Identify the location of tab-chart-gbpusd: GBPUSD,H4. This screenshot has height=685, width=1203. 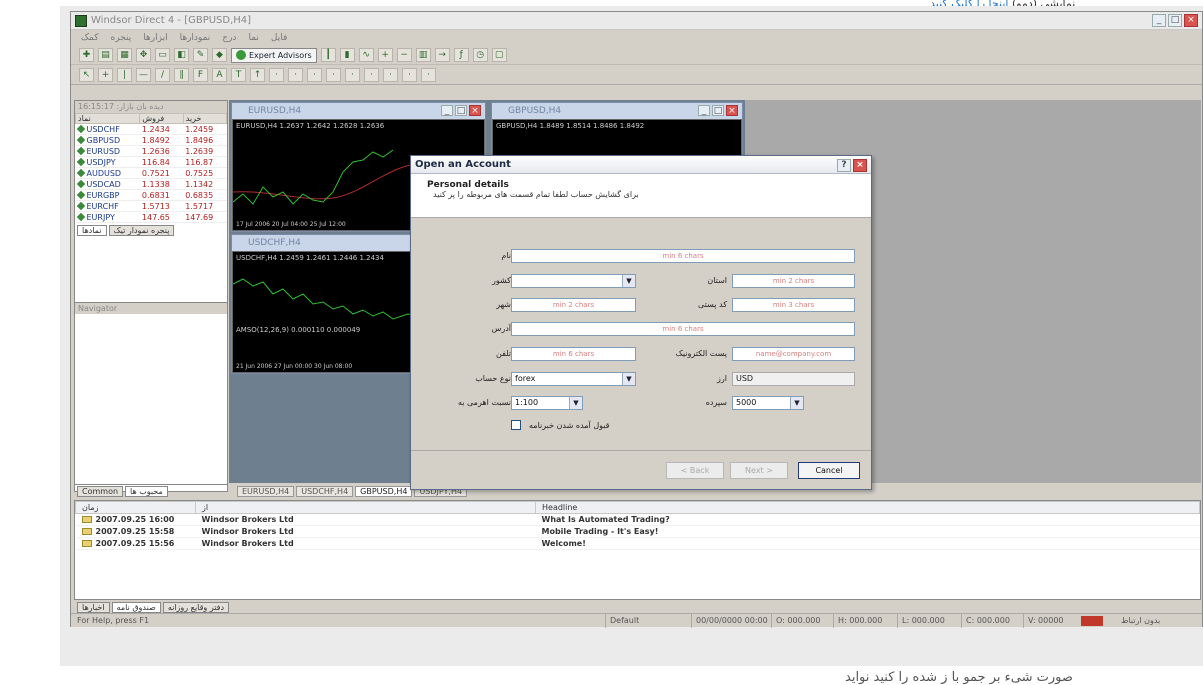
(384, 491).